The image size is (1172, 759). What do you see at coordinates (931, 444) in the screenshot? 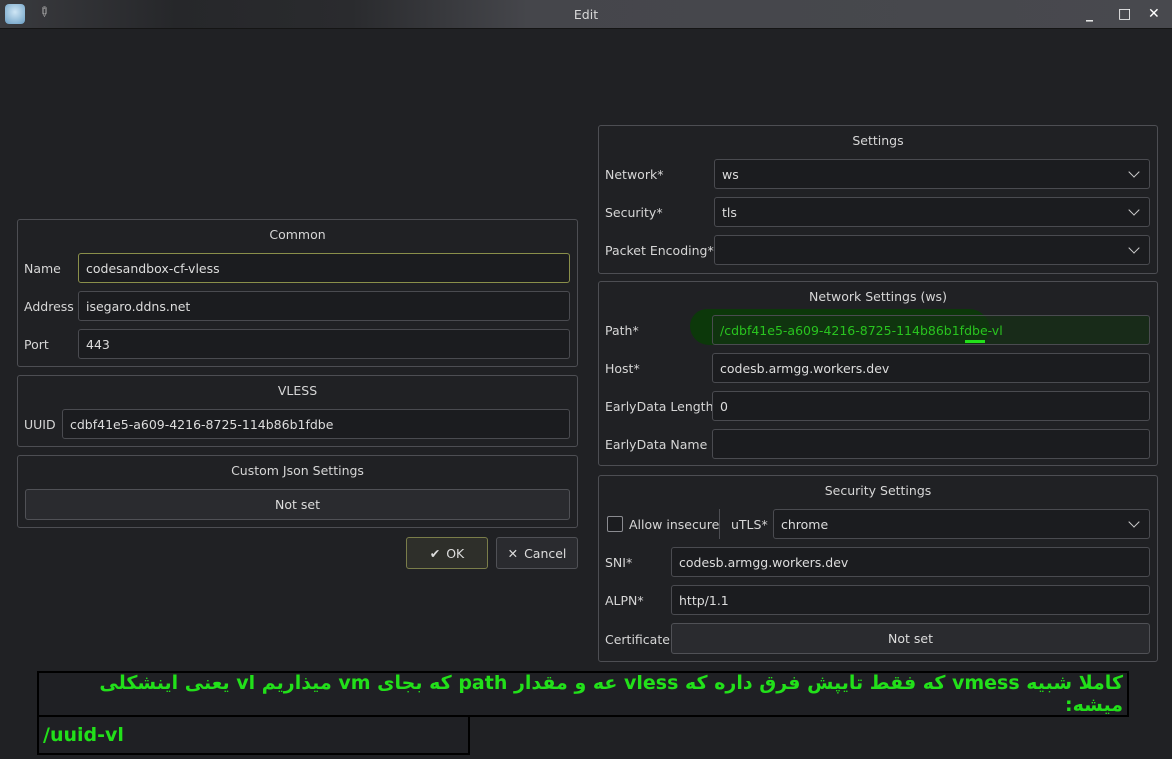
I see `earlydata-name-input` at bounding box center [931, 444].